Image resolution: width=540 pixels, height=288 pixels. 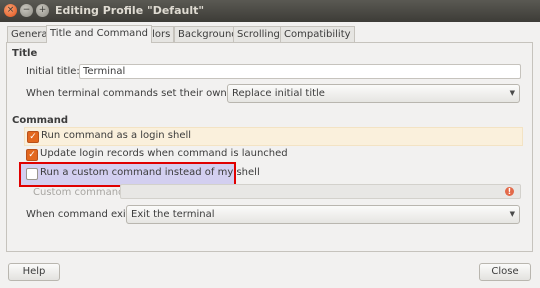 What do you see at coordinates (173, 214) in the screenshot?
I see `command-exits-value: Exit the terminal` at bounding box center [173, 214].